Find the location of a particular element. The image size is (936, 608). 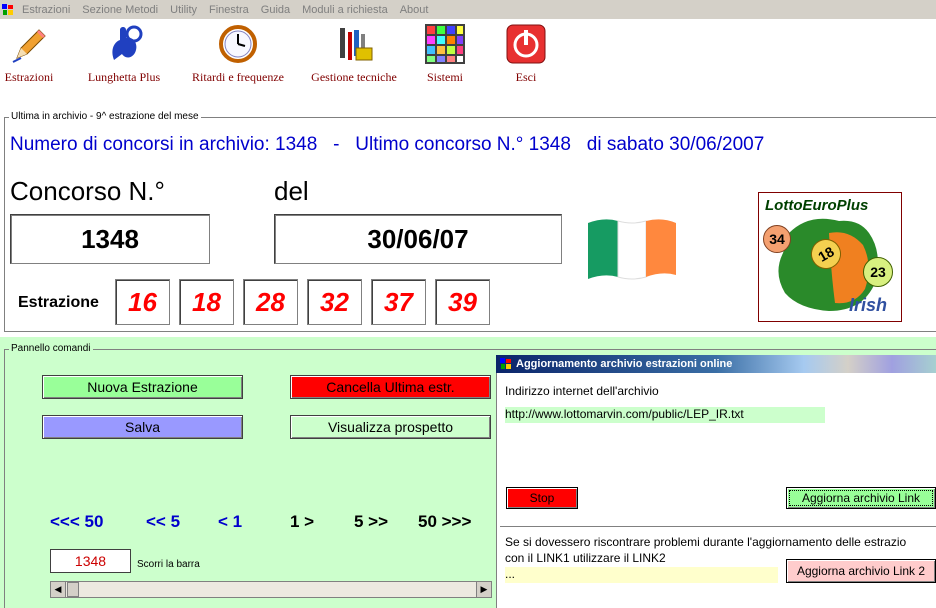

drawn-number-6: 39 is located at coordinates (462, 302).